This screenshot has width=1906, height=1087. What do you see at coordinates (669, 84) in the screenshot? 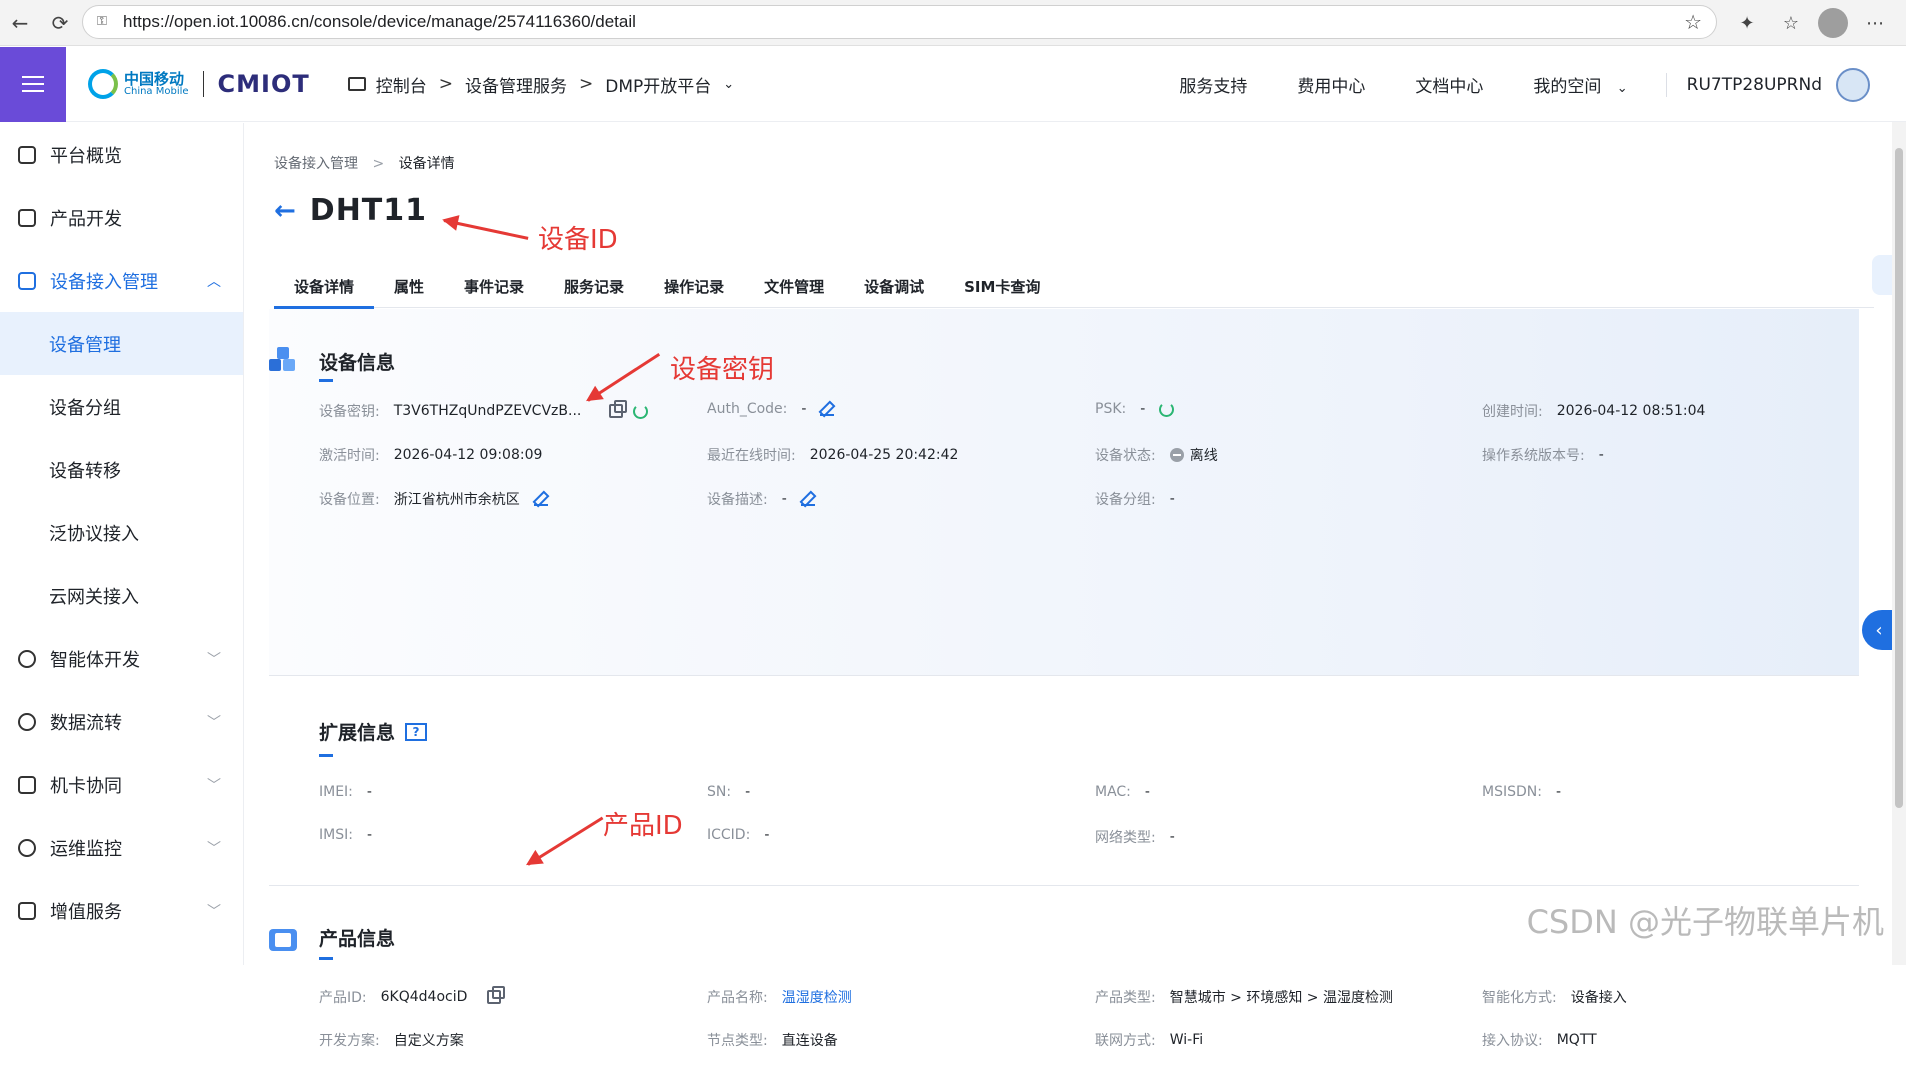
I see `dmp-platform-dropdown: DMP开放平台 ⌄` at bounding box center [669, 84].